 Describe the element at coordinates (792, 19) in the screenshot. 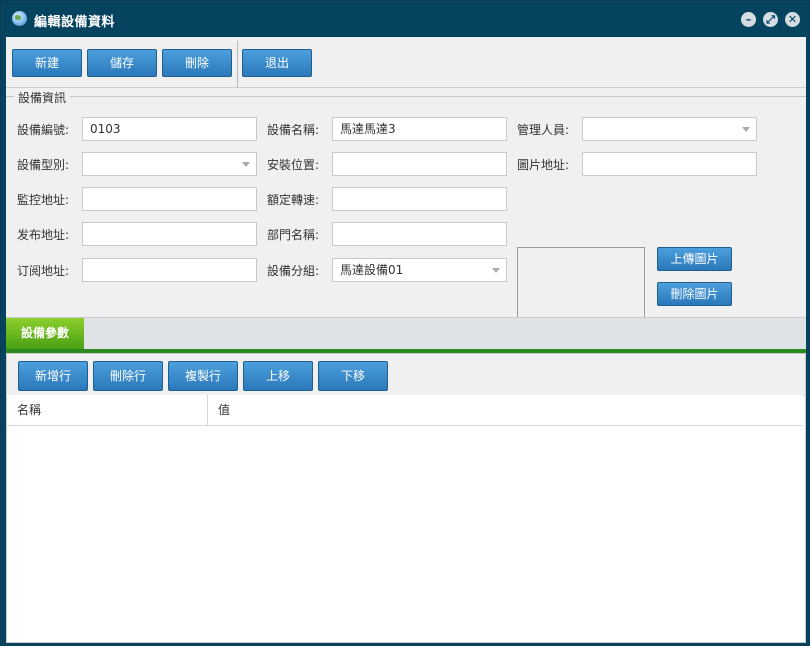

I see `close-icon: ✕` at that location.